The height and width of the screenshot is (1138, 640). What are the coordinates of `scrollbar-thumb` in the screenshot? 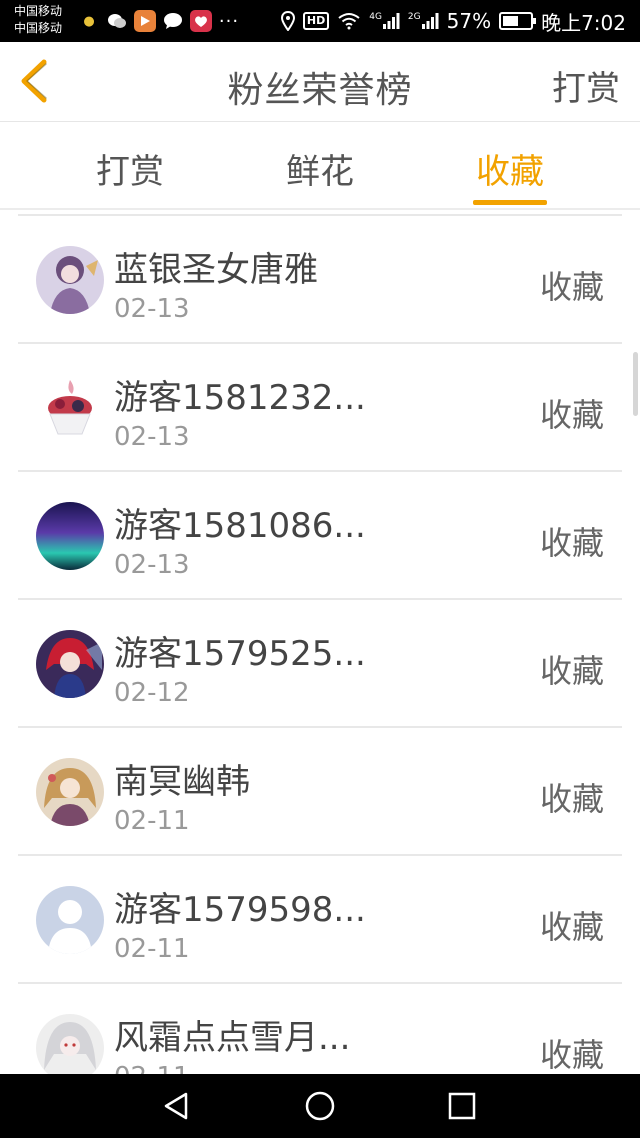 It's located at (635, 384).